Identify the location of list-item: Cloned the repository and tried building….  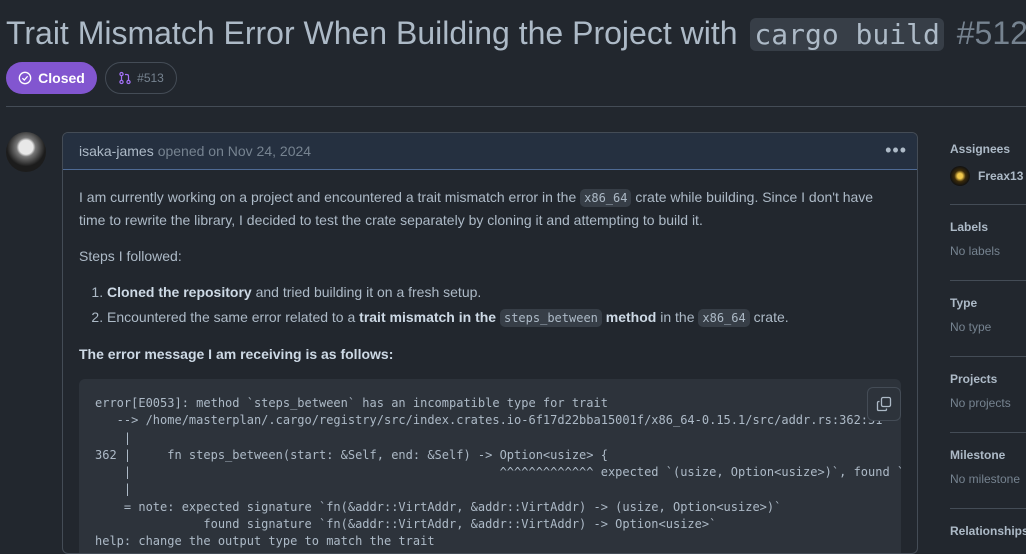
(504, 292).